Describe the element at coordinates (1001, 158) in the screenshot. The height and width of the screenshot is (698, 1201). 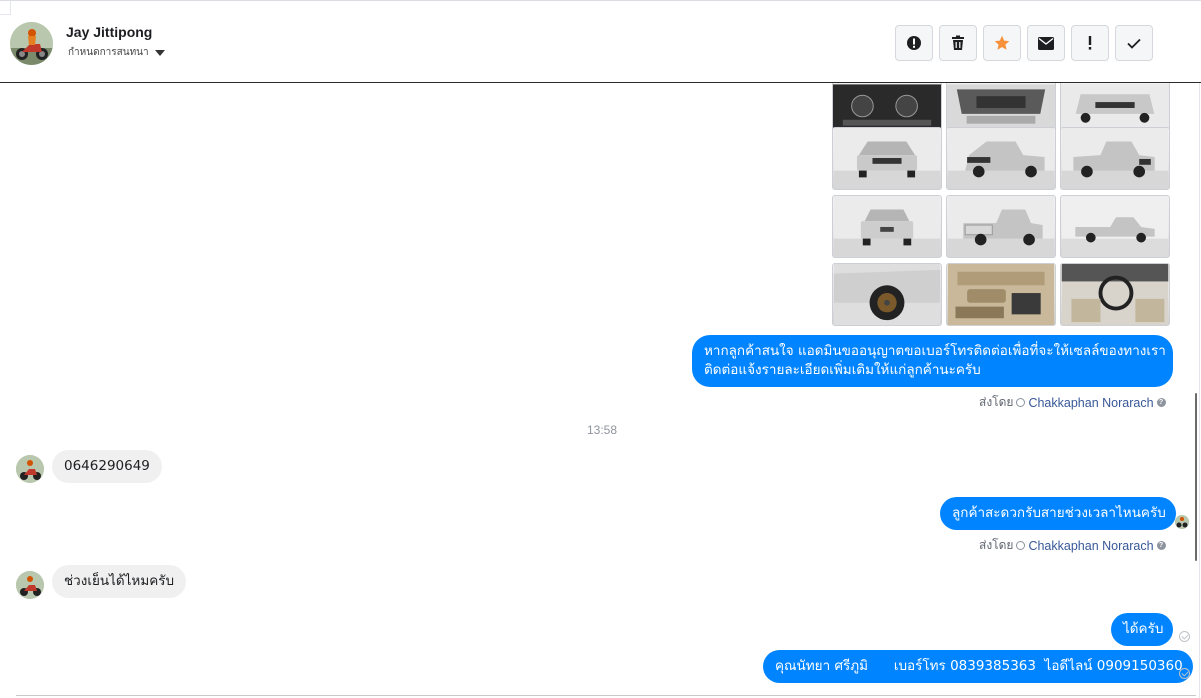
I see `photo-front-three-quarter` at that location.